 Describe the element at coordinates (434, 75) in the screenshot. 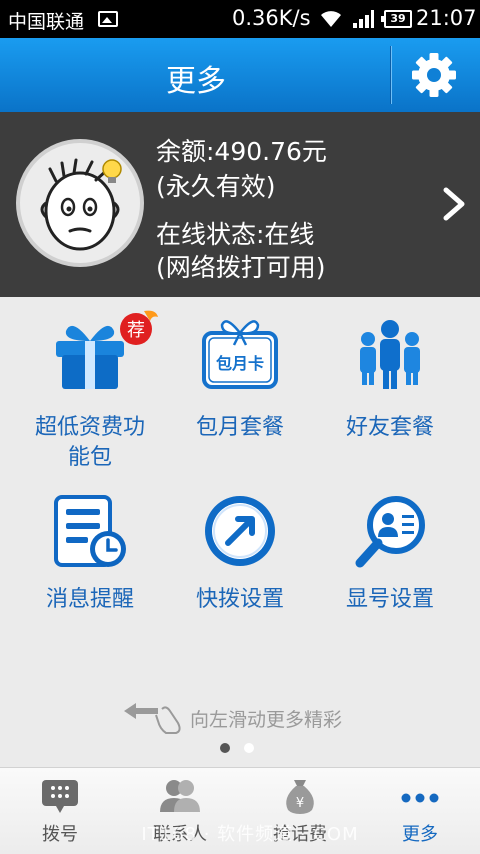

I see `gear-icon` at that location.